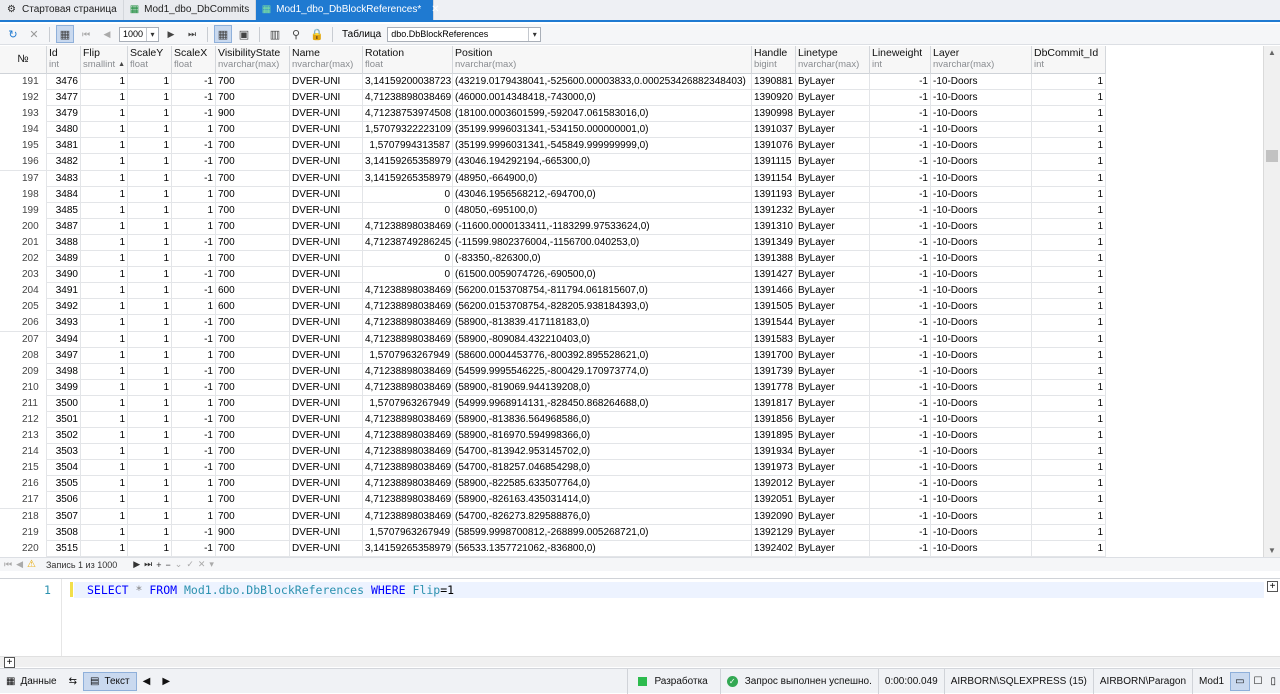  I want to click on table-cell: 1,5707994313587, so click(408, 146).